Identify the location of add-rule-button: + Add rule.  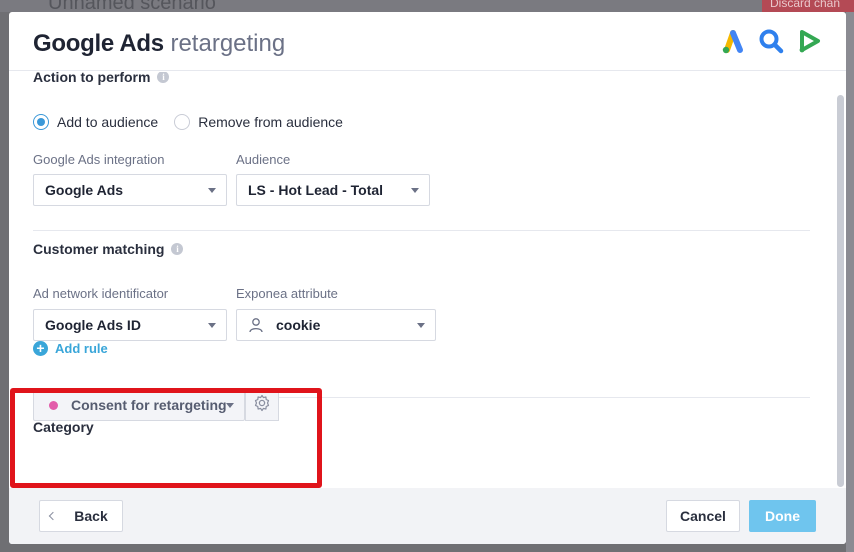
(70, 348).